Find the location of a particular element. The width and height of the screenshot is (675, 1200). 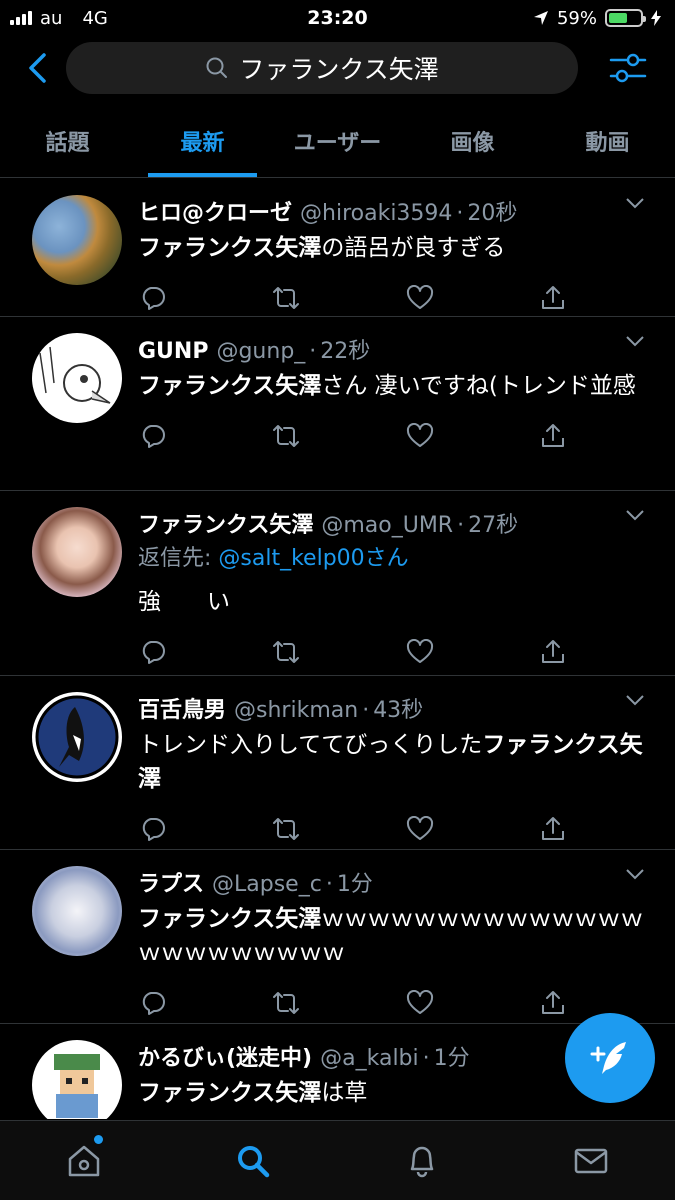

tab-top: 話題 is located at coordinates (67, 140).